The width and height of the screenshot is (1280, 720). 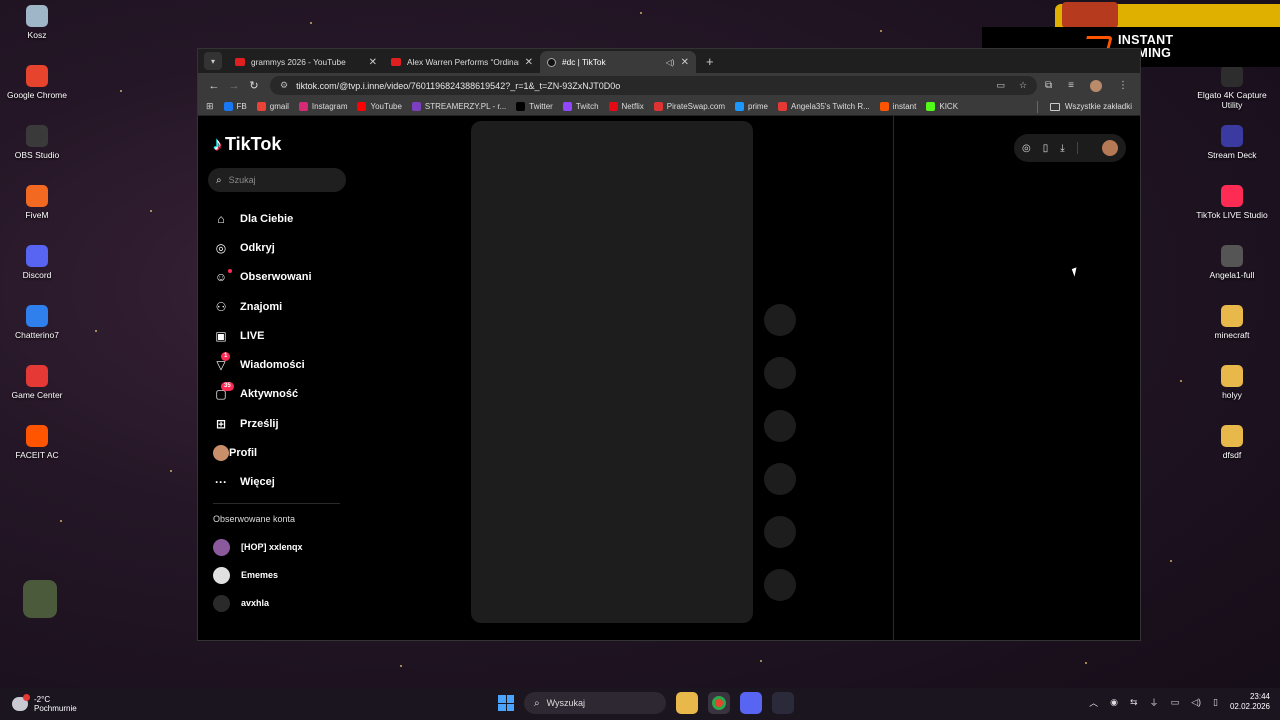 What do you see at coordinates (262, 394) in the screenshot?
I see `sidebar-item-activity: ▢ 35 Aktywność` at bounding box center [262, 394].